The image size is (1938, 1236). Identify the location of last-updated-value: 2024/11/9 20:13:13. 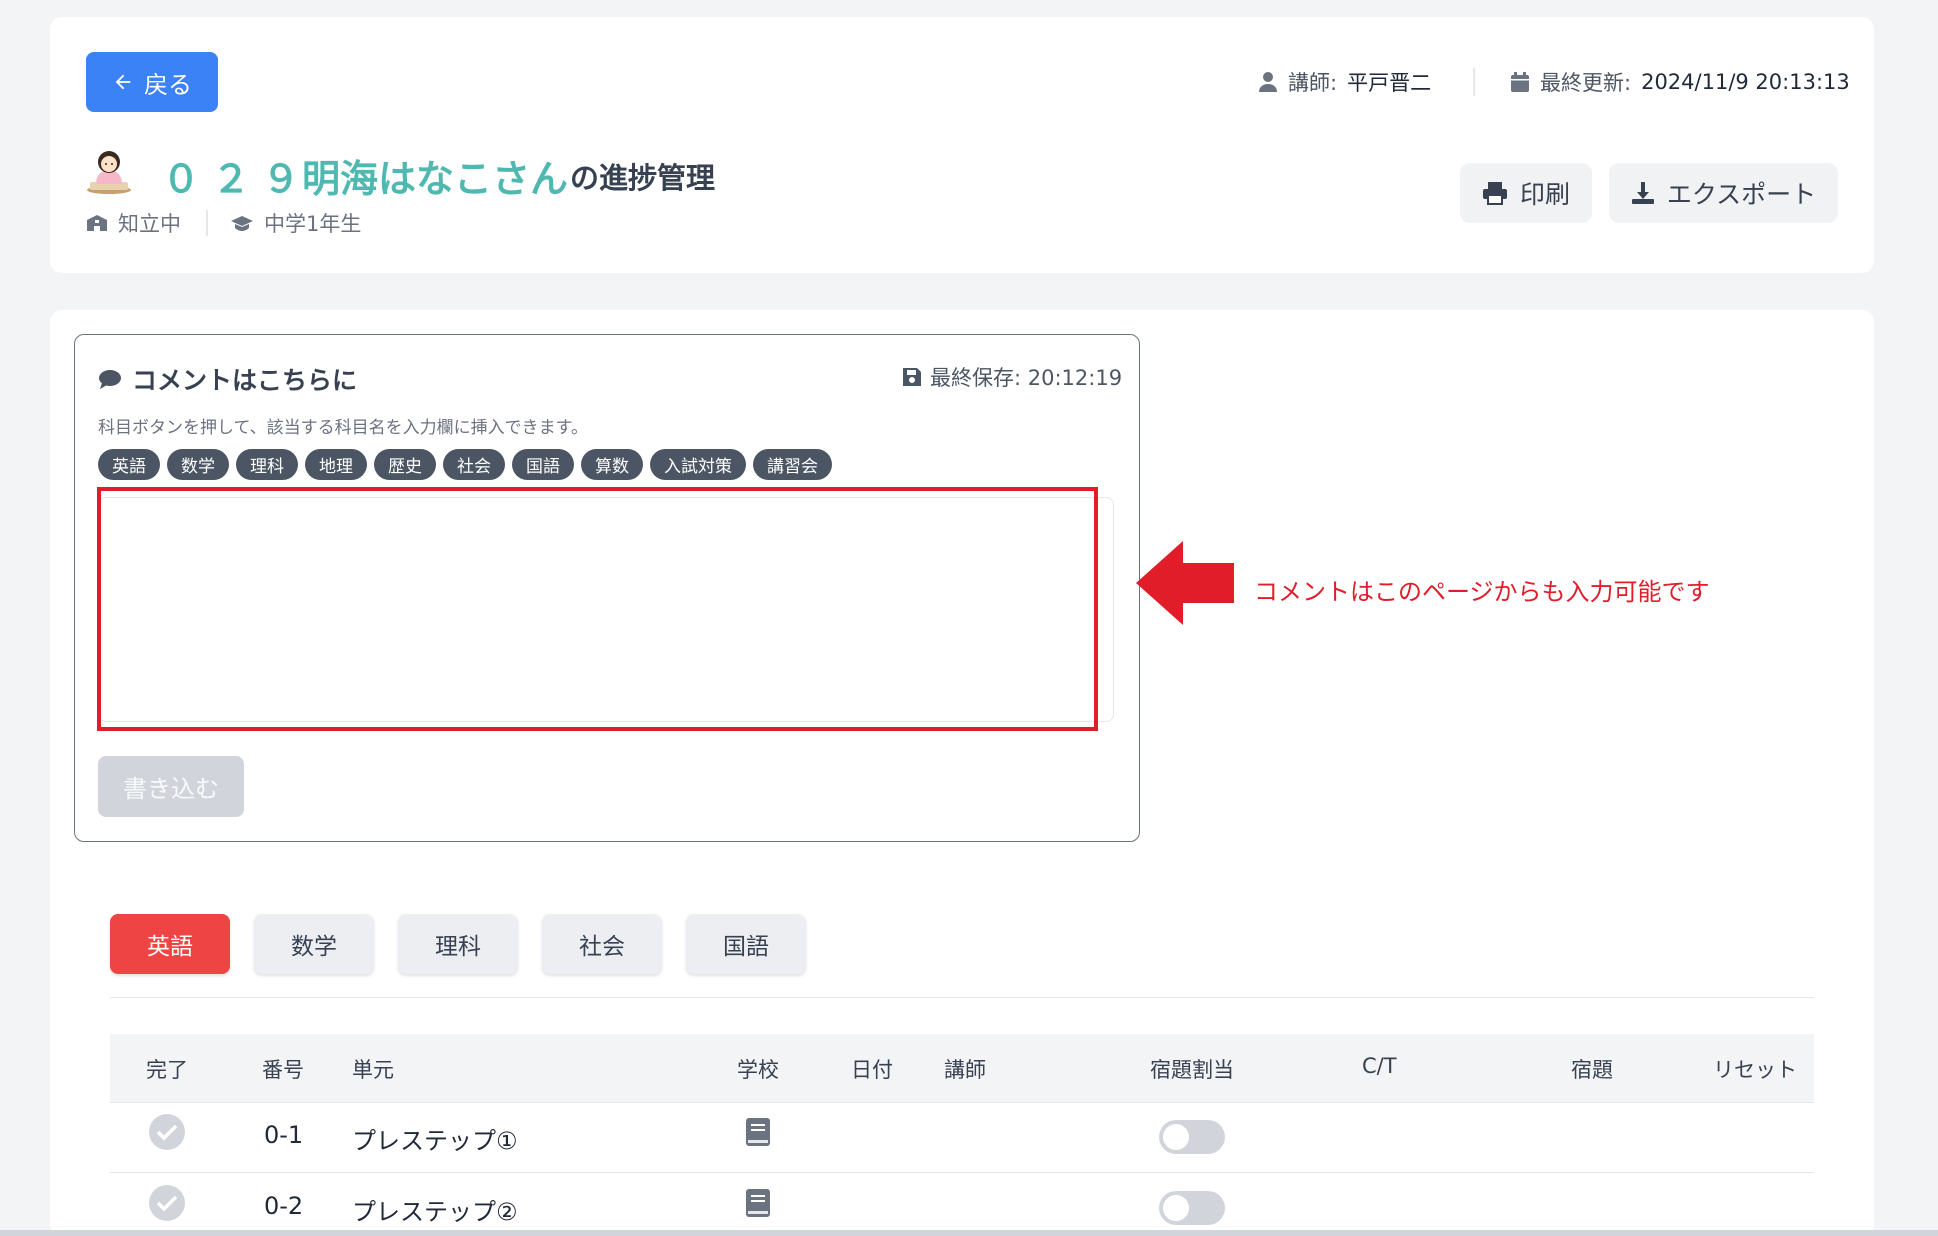
(1745, 82).